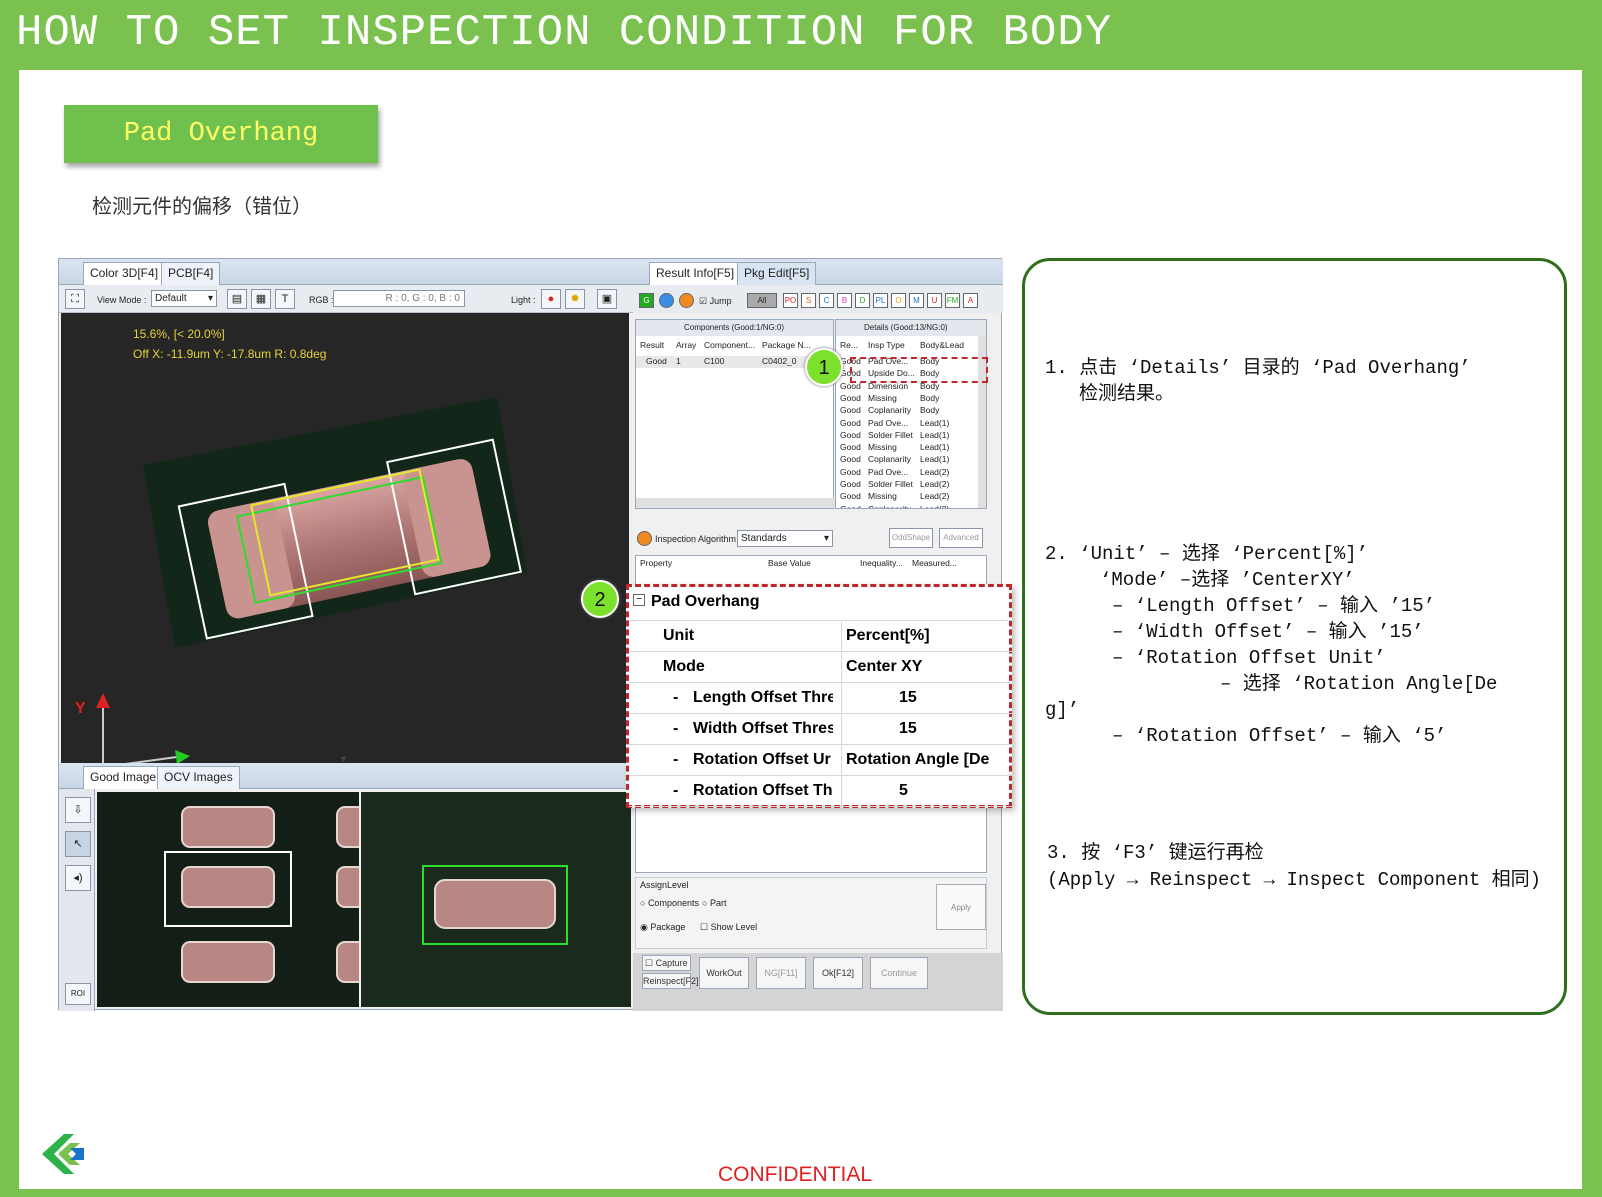 The image size is (1602, 1197). I want to click on blue-filter-icon, so click(666, 300).